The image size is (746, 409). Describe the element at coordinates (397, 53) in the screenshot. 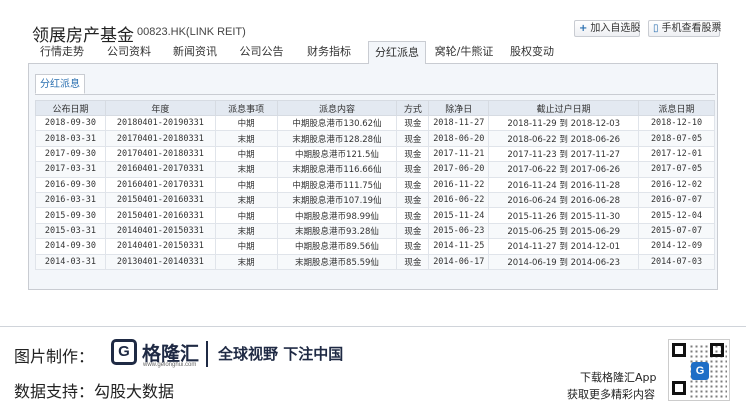

I see `tab-dividends: 分红派息` at that location.